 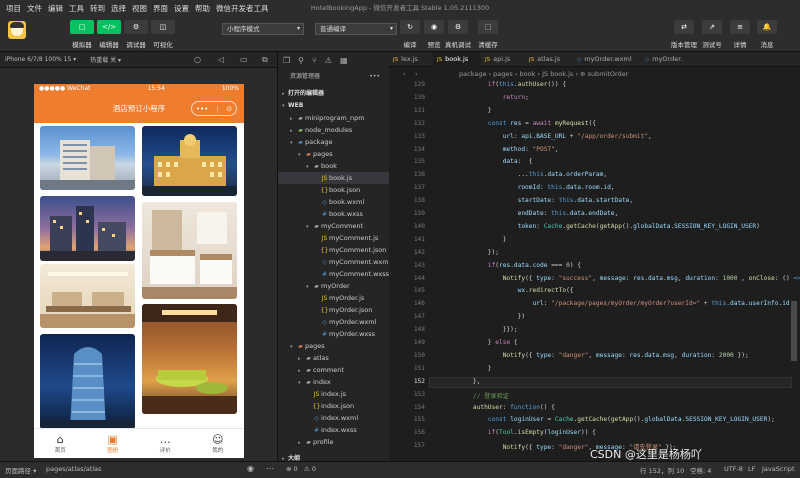 What do you see at coordinates (118, 8) in the screenshot?
I see `menu-item: 选择` at bounding box center [118, 8].